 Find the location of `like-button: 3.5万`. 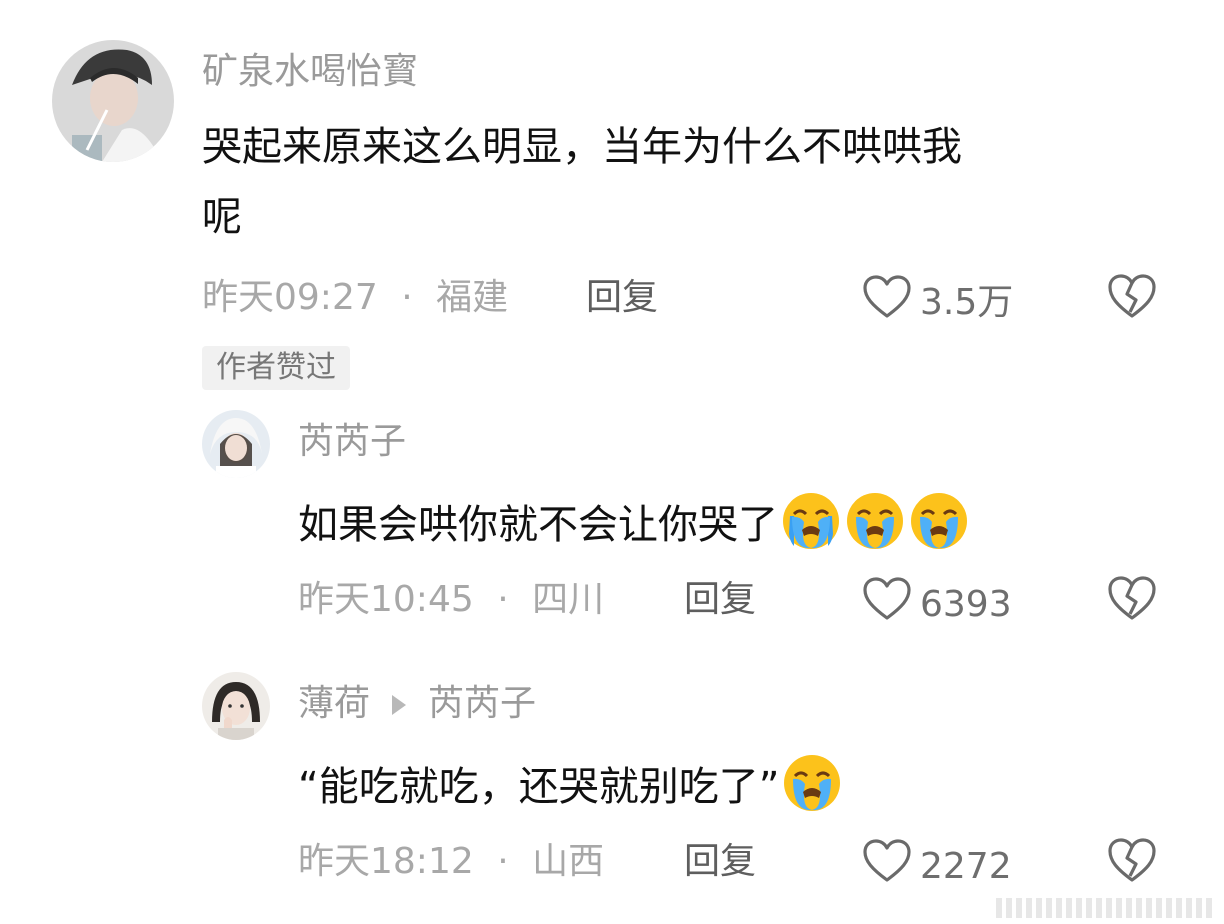

like-button: 3.5万 is located at coordinates (937, 302).